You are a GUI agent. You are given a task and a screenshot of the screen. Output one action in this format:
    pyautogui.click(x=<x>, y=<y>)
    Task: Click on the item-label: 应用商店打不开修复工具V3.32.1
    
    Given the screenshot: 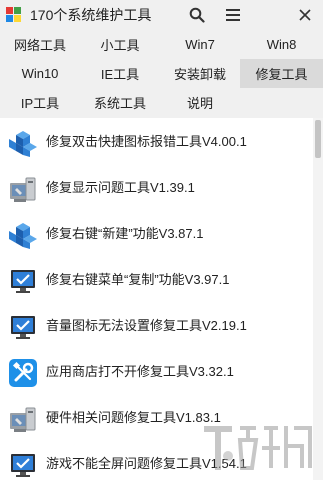 What is the action you would take?
    pyautogui.click(x=140, y=371)
    